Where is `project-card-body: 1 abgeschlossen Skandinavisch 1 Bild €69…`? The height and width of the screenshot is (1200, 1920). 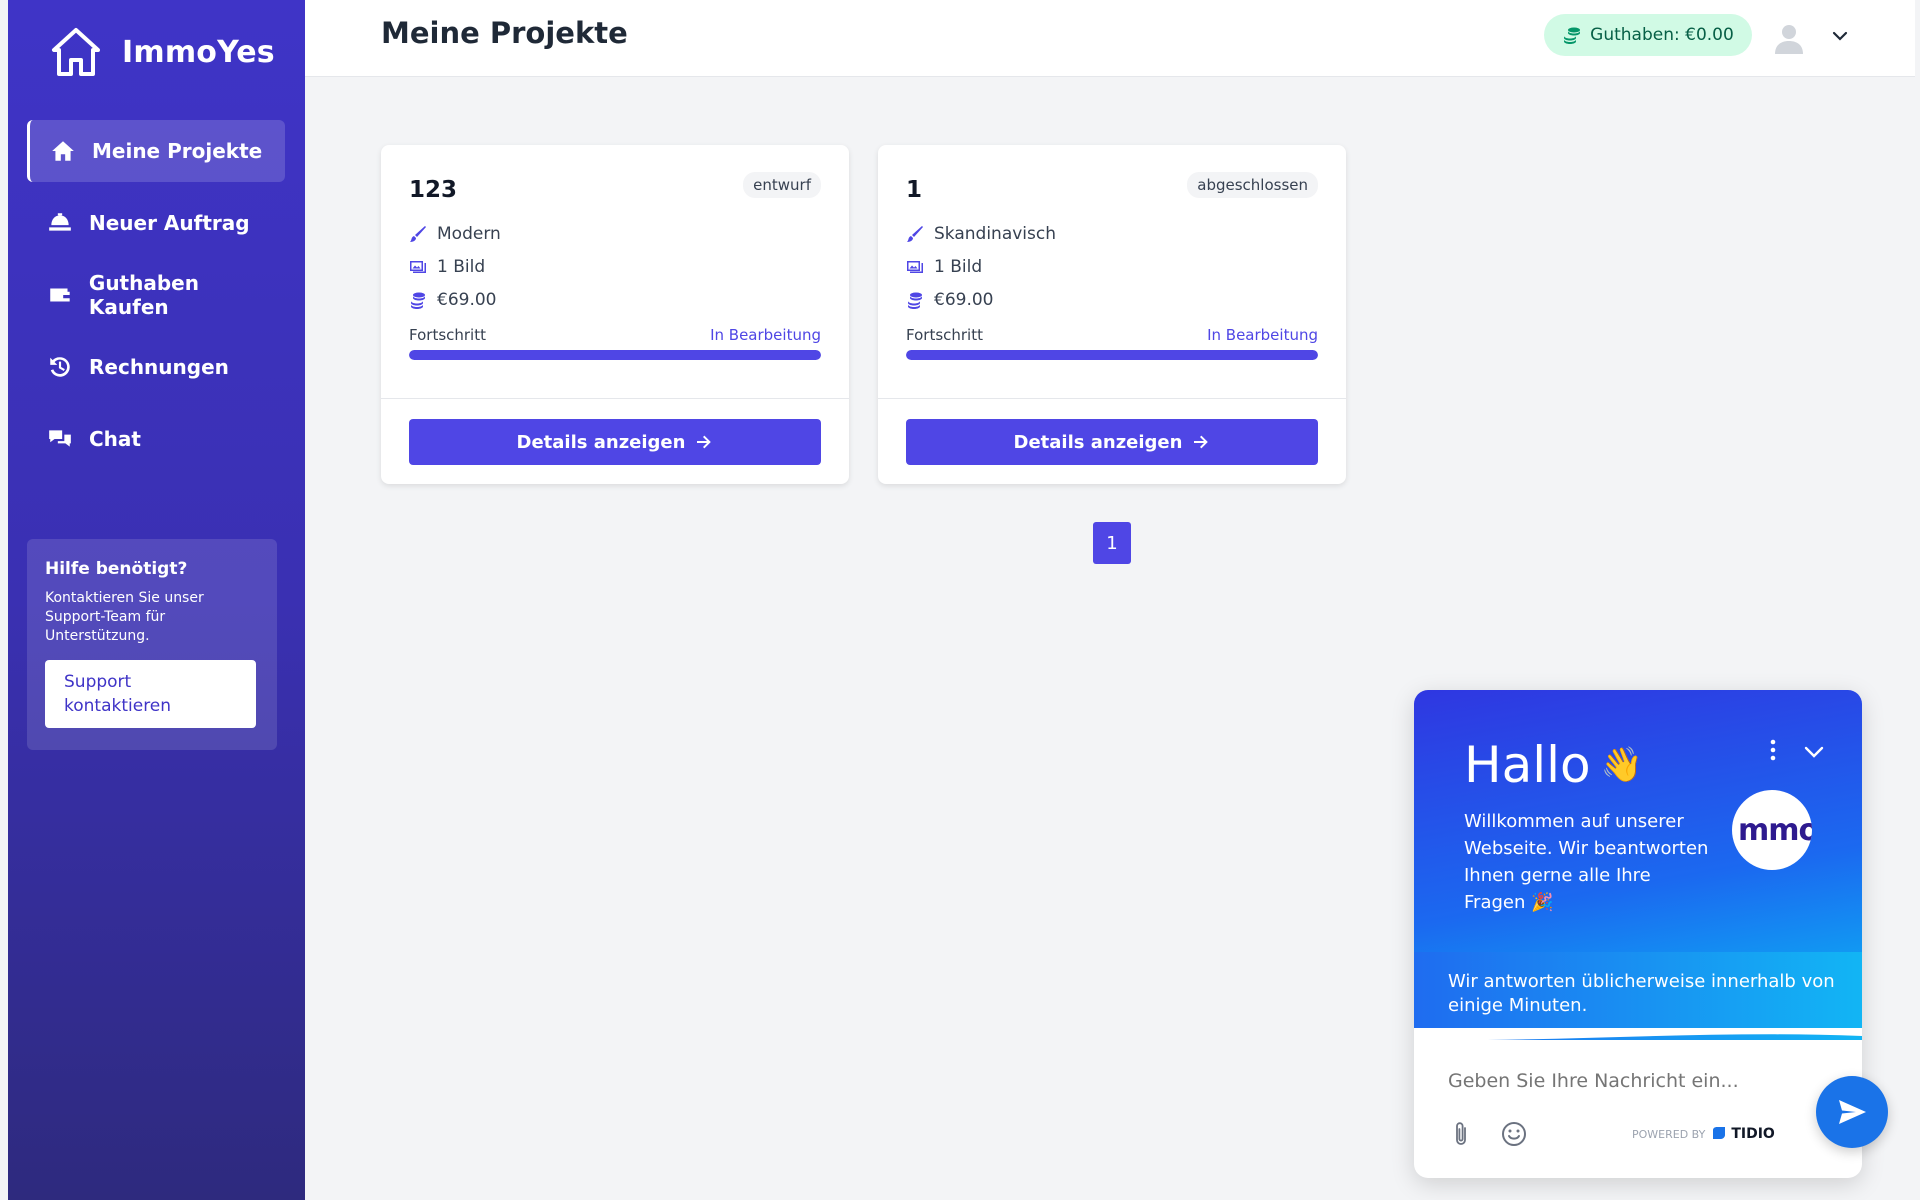 project-card-body: 1 abgeschlossen Skandinavisch 1 Bild €69… is located at coordinates (1112, 272).